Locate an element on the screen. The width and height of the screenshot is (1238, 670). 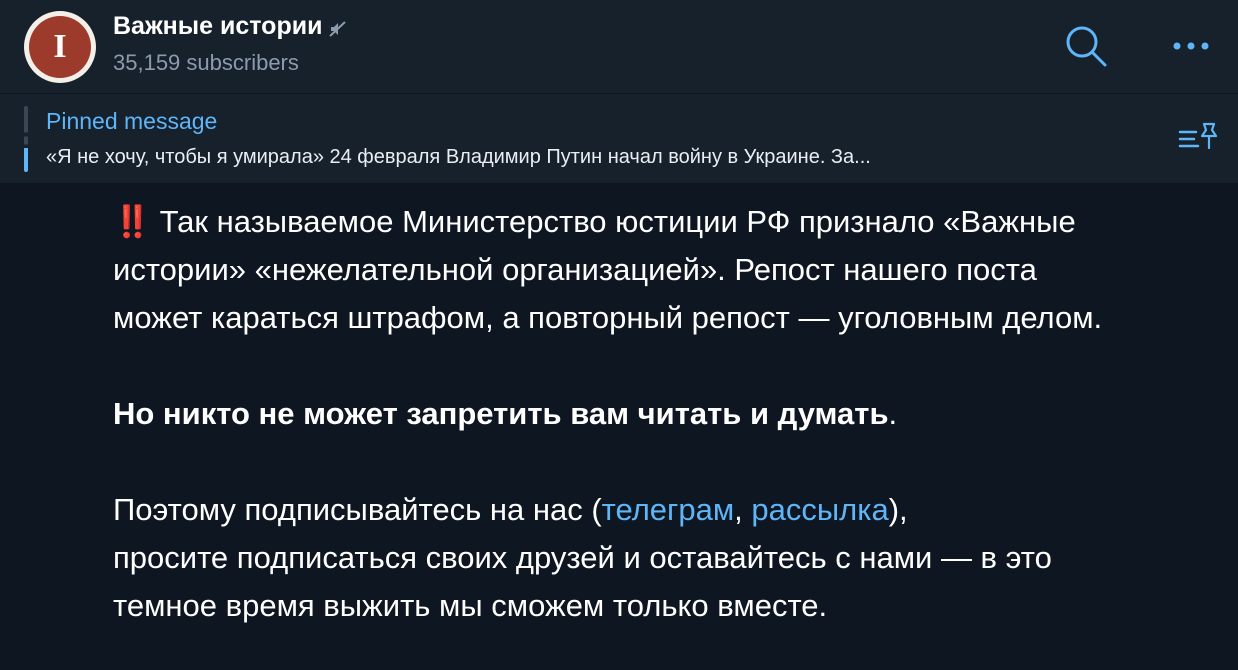
avatar: I is located at coordinates (60, 47).